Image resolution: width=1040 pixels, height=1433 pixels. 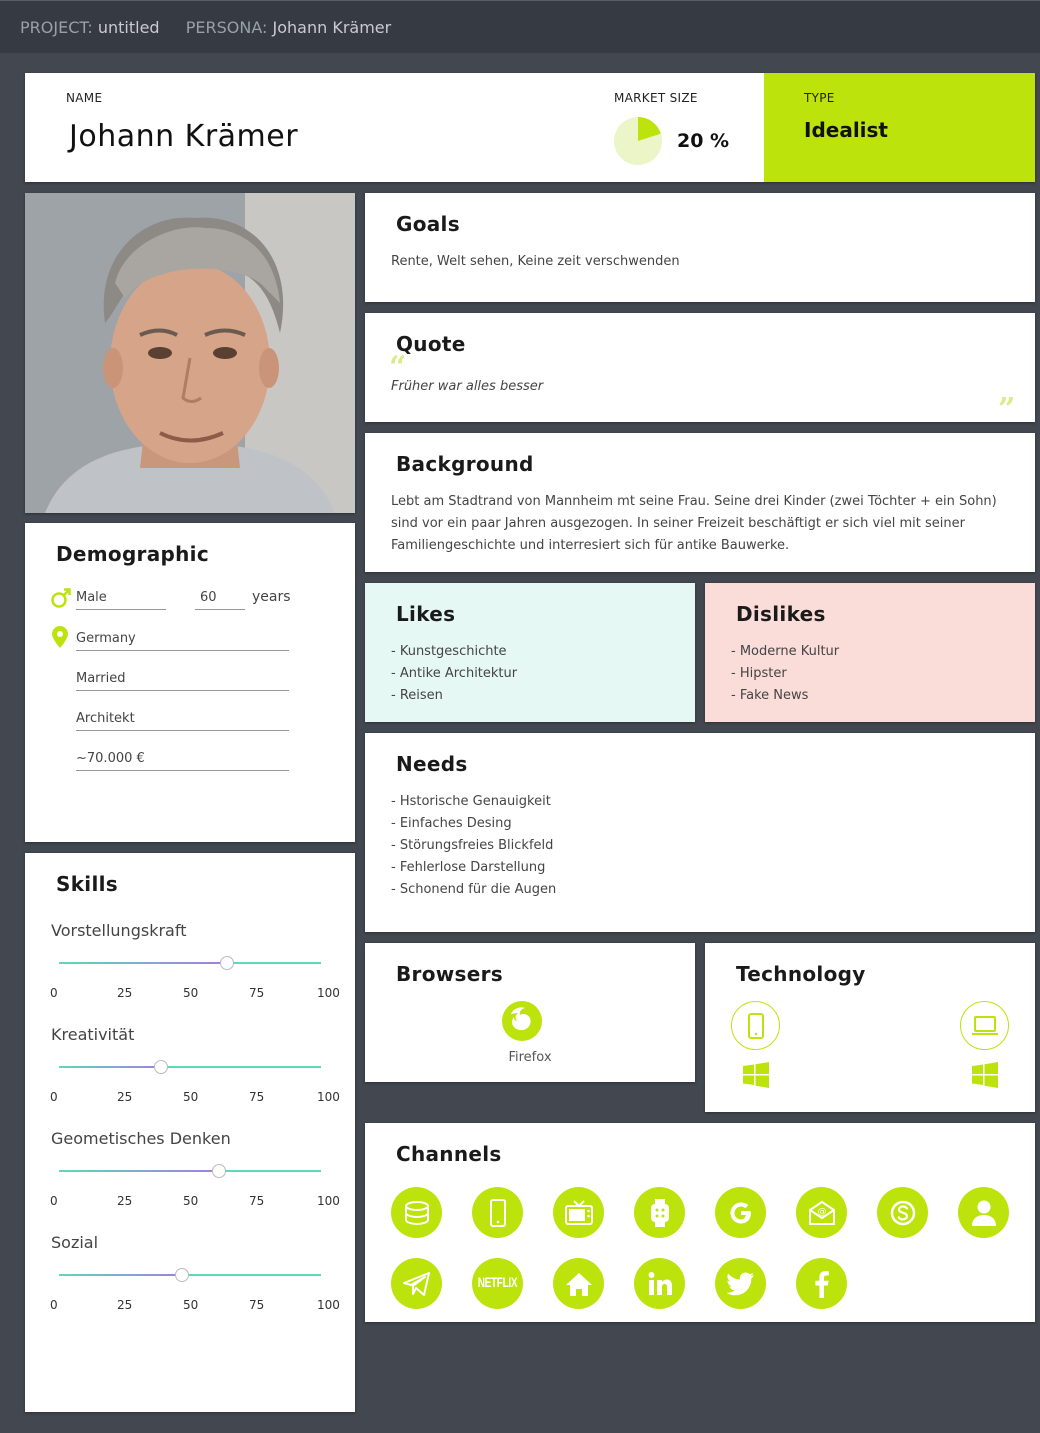 What do you see at coordinates (432, 764) in the screenshot?
I see `needs-title: Needs` at bounding box center [432, 764].